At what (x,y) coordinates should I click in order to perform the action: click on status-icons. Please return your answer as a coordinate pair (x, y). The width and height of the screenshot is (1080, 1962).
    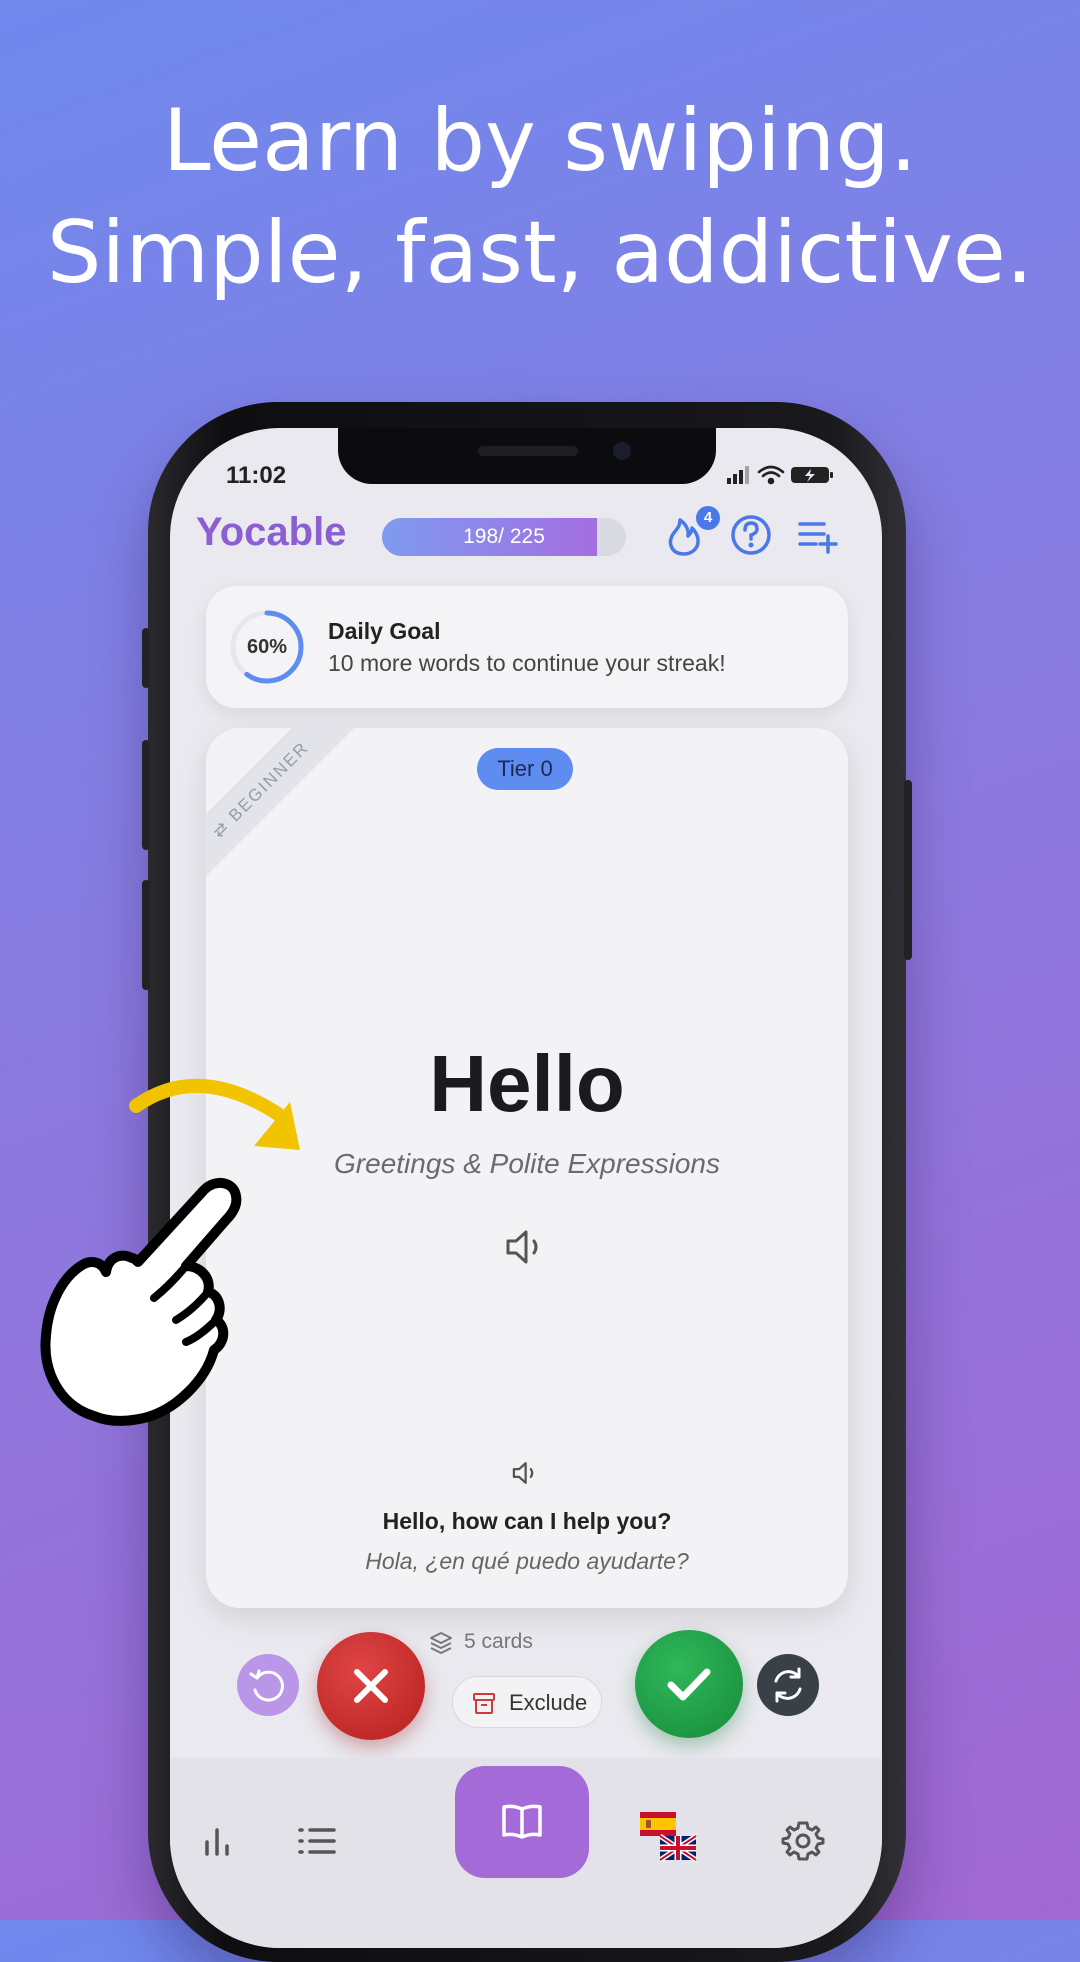
    Looking at the image, I should click on (780, 475).